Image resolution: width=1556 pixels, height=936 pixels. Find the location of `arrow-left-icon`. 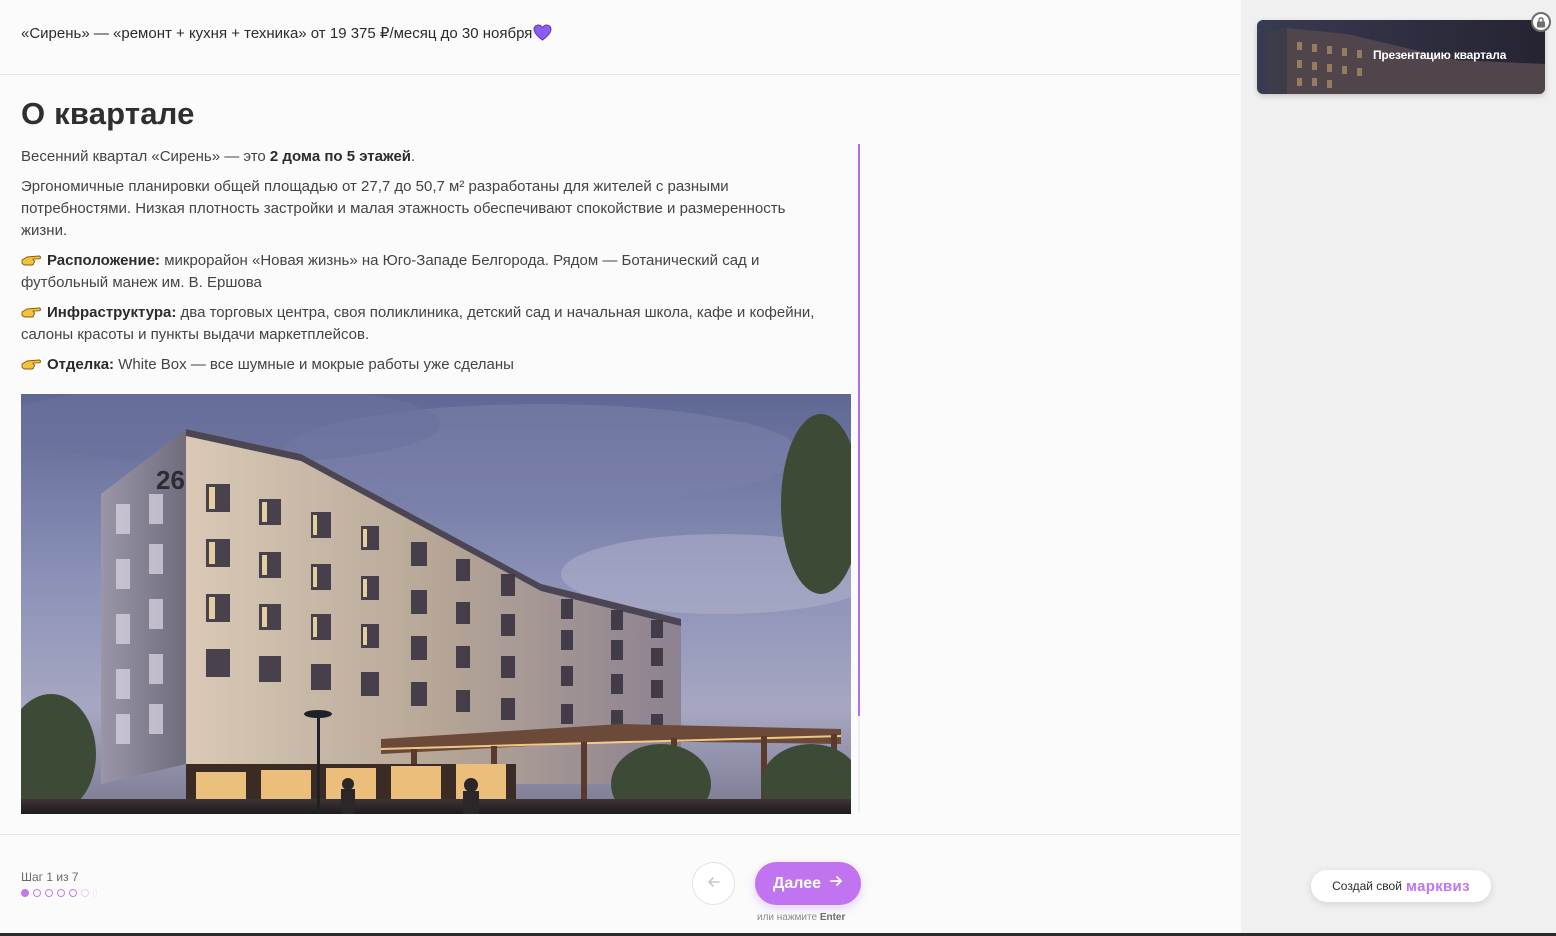

arrow-left-icon is located at coordinates (714, 883).